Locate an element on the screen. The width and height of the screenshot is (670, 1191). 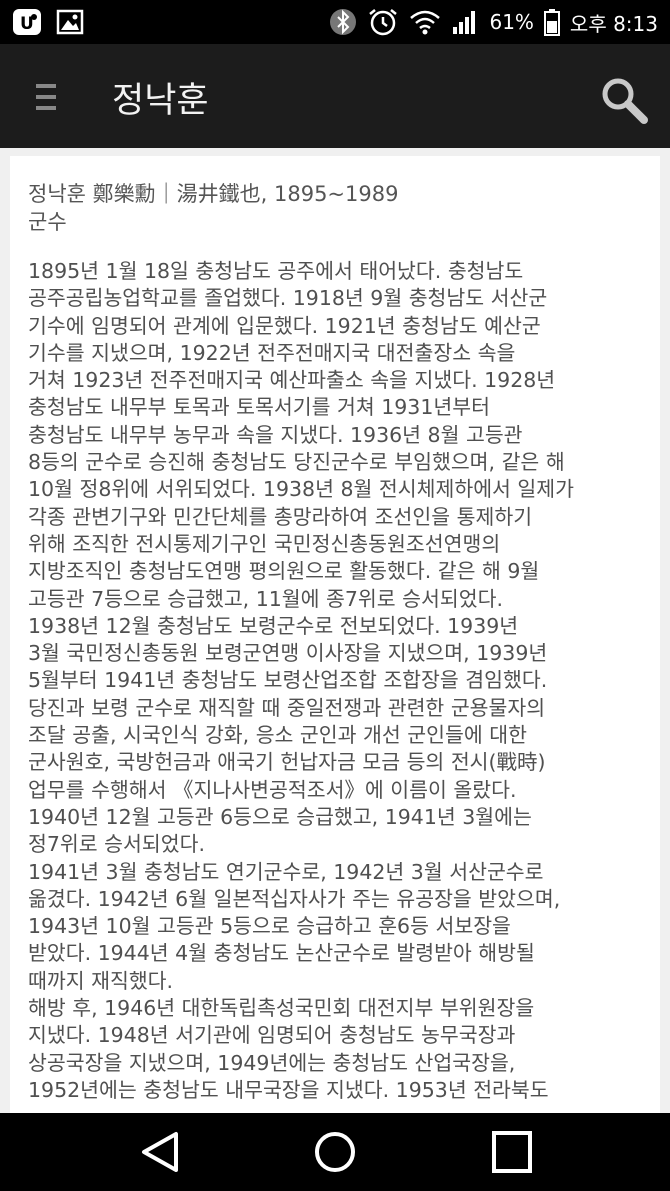
status-bar: U 61% 오후 8:13 is located at coordinates (335, 22).